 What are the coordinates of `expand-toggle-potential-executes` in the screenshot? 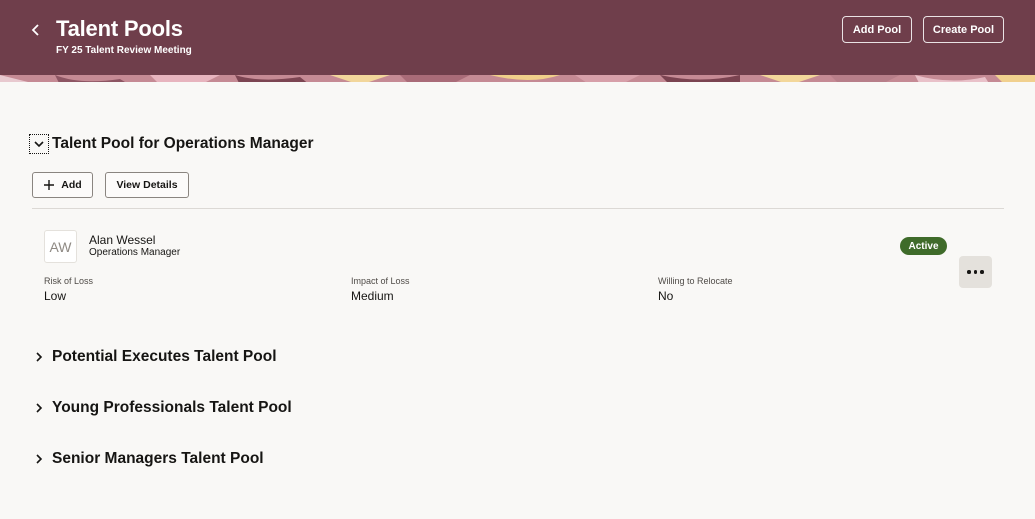 It's located at (39, 357).